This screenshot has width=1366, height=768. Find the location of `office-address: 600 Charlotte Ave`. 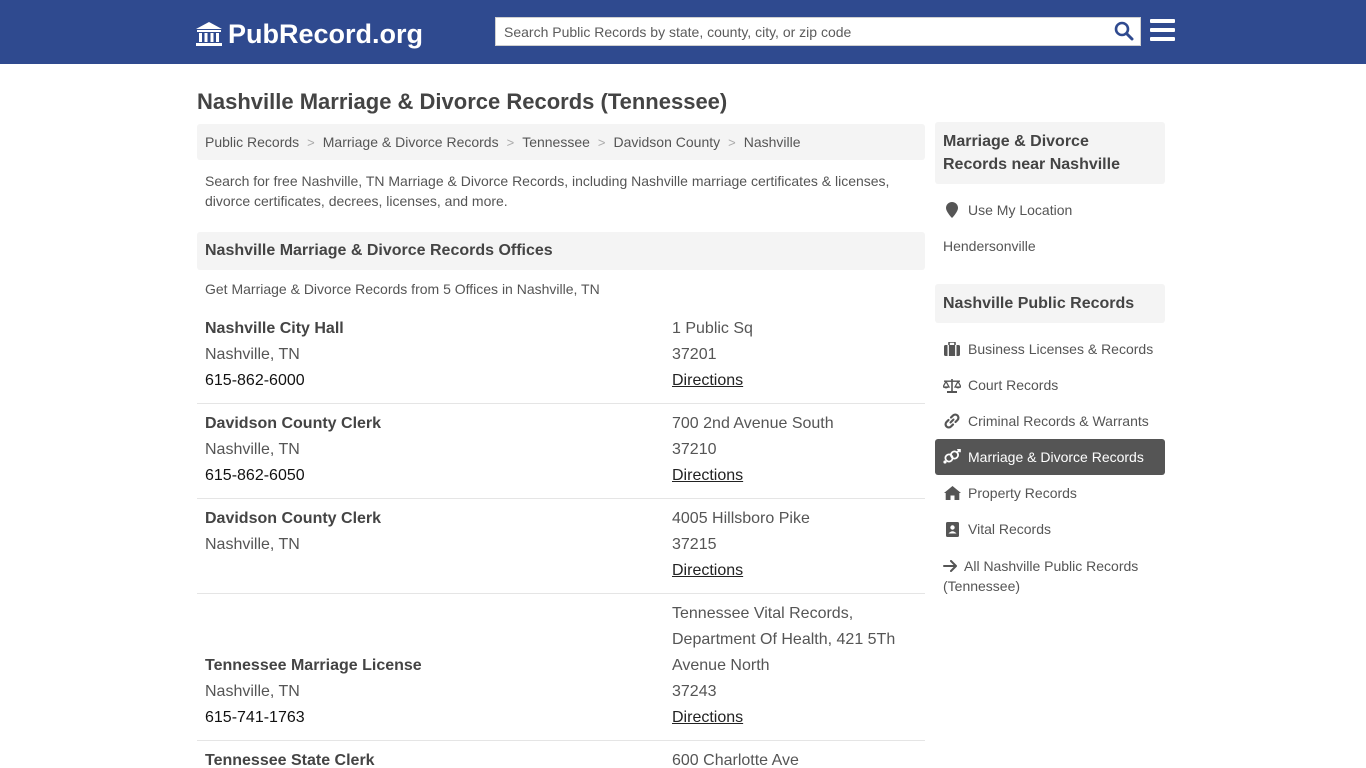

office-address: 600 Charlotte Ave is located at coordinates (735, 760).